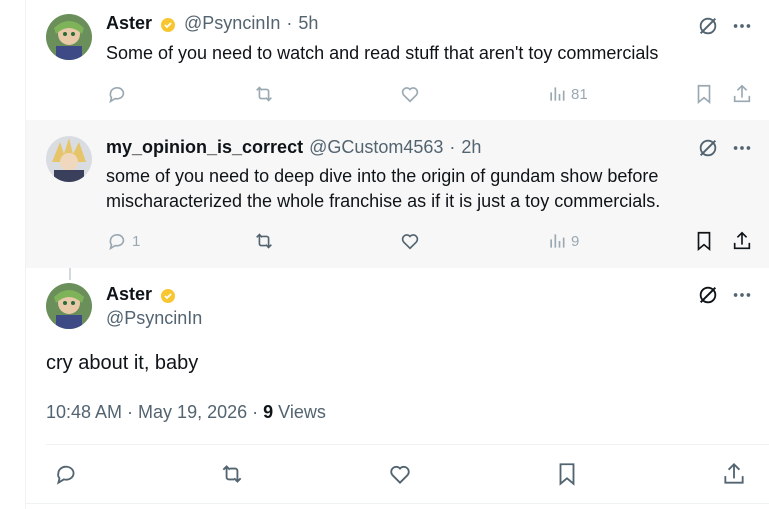 The image size is (769, 509). I want to click on reply-button: 1, so click(123, 241).